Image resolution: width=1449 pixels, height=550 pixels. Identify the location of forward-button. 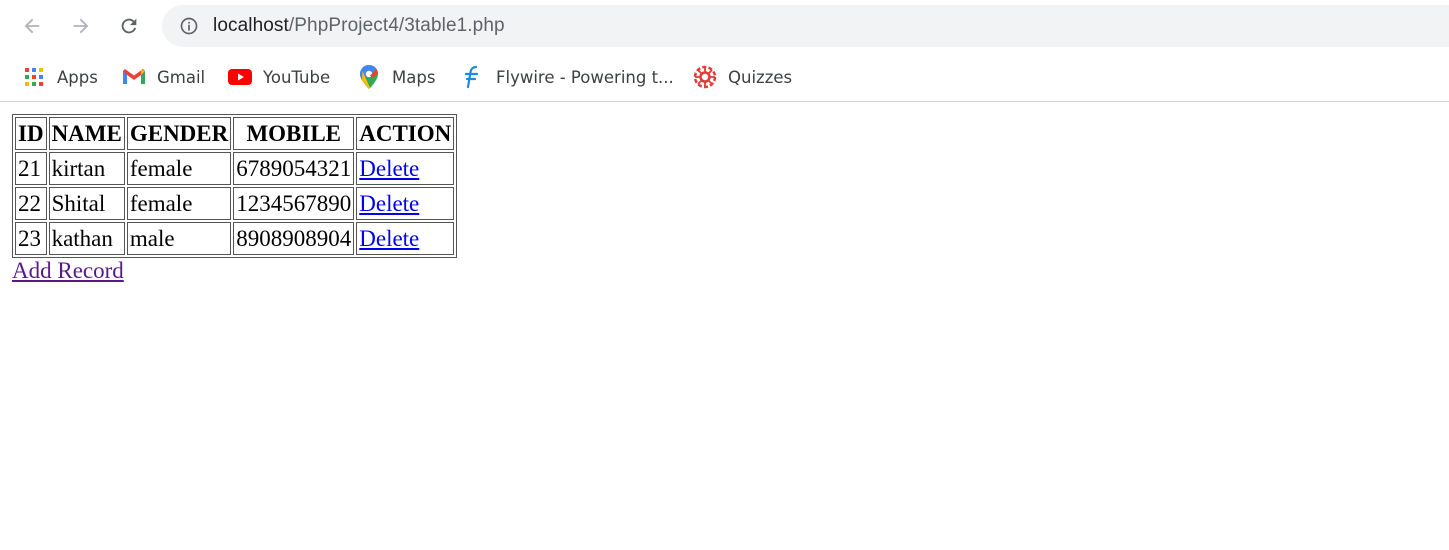
(81, 26).